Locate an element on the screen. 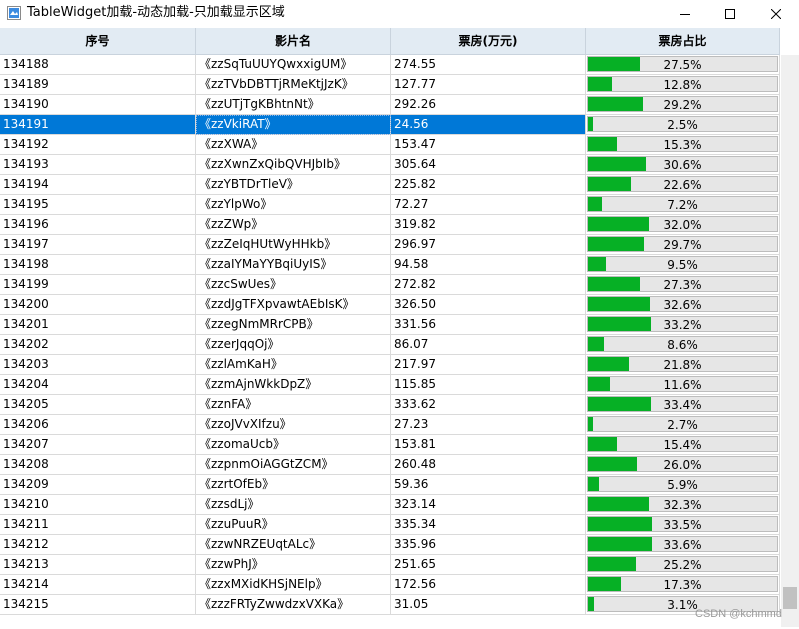 This screenshot has width=799, height=629. cell-box-office-share: 27.3% is located at coordinates (683, 285).